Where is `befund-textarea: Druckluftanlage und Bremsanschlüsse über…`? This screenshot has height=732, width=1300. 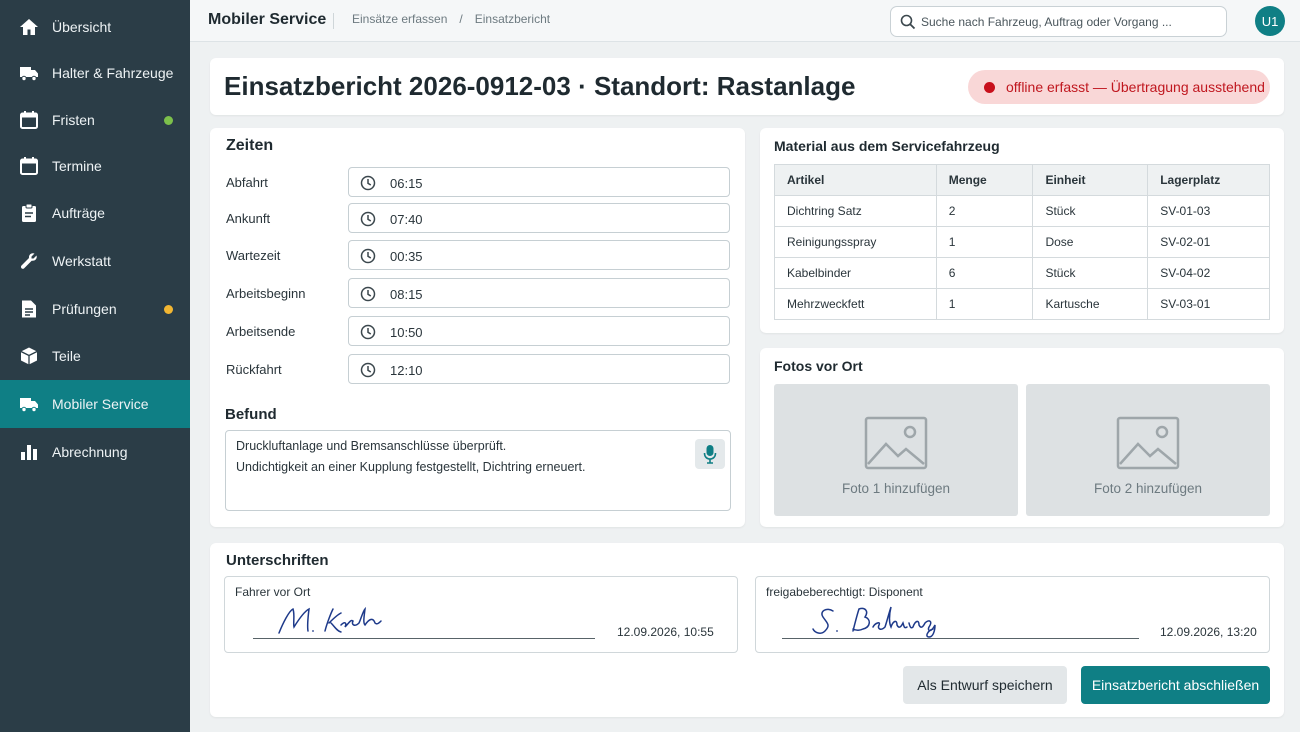
befund-textarea: Druckluftanlage und Bremsanschlüsse über… is located at coordinates (478, 470).